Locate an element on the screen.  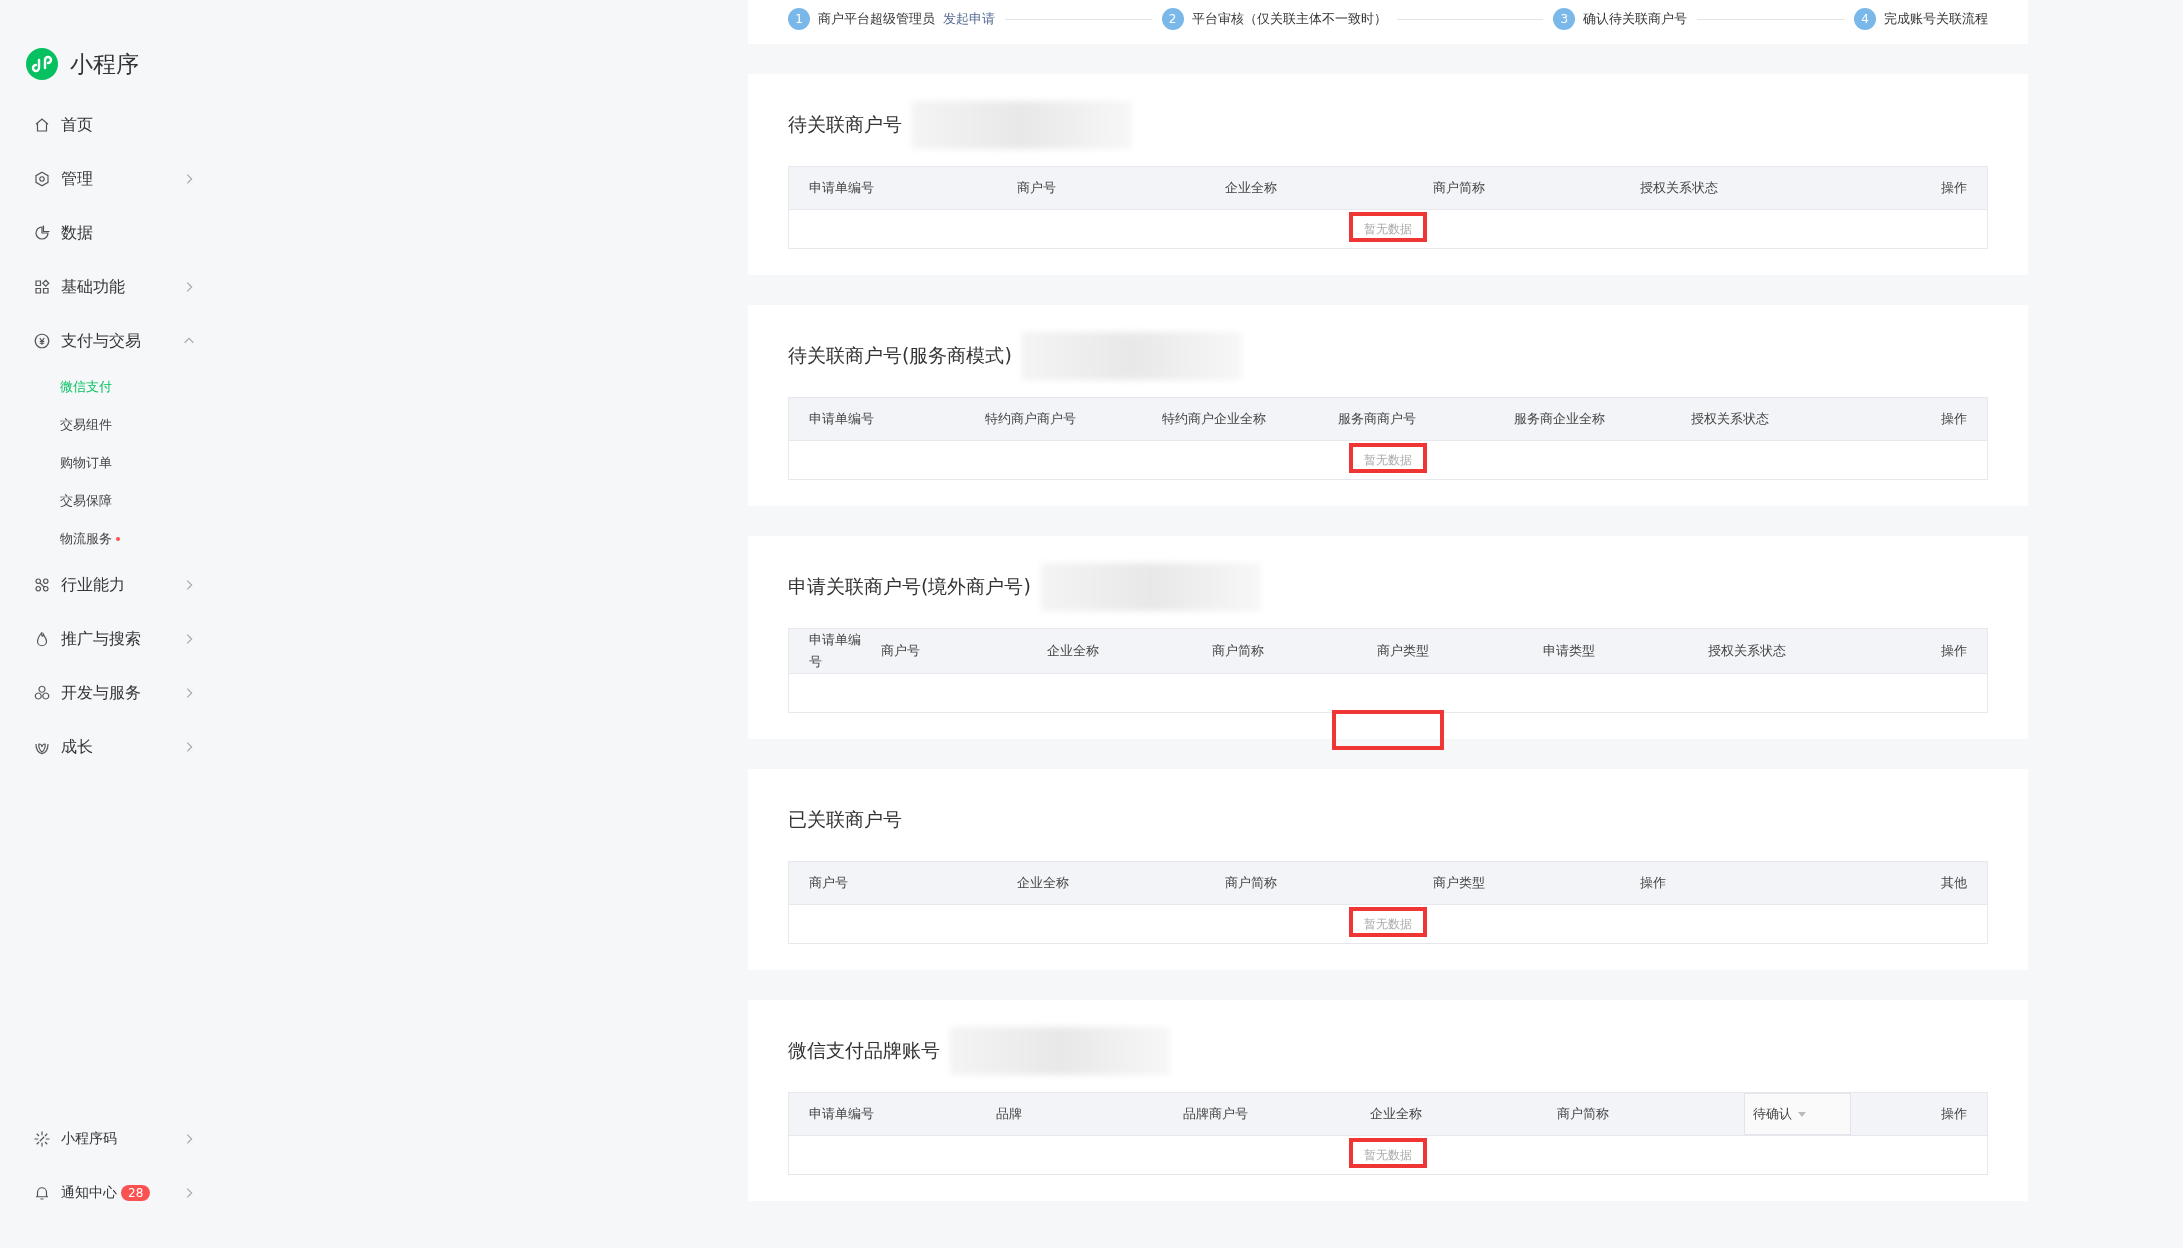
step-text: 完成账号关联流程 is located at coordinates (1936, 19).